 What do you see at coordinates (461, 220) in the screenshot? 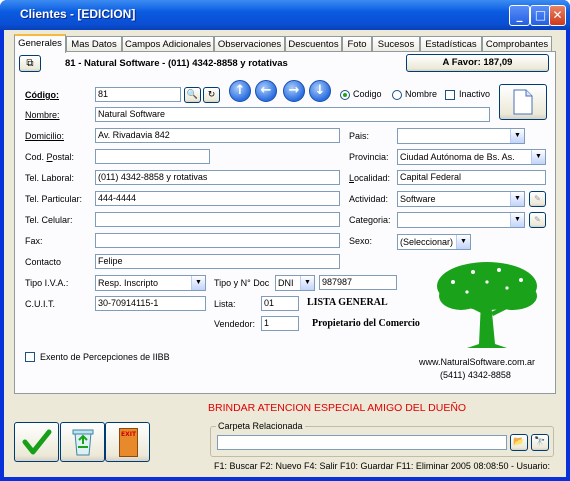
I see `categoria-select: ▼` at bounding box center [461, 220].